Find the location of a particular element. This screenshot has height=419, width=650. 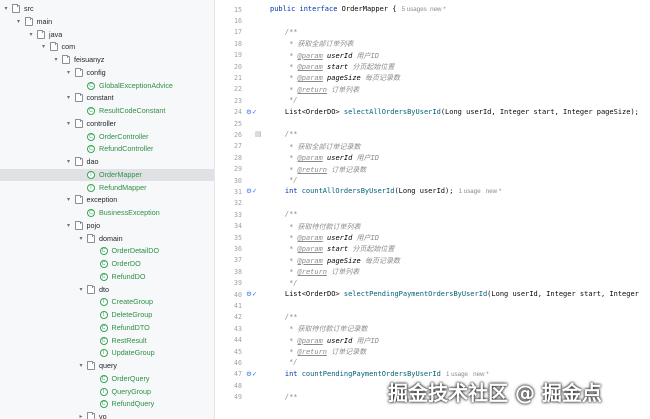

watermark: 掘金技术社区 @ 掘金点 is located at coordinates (495, 393).